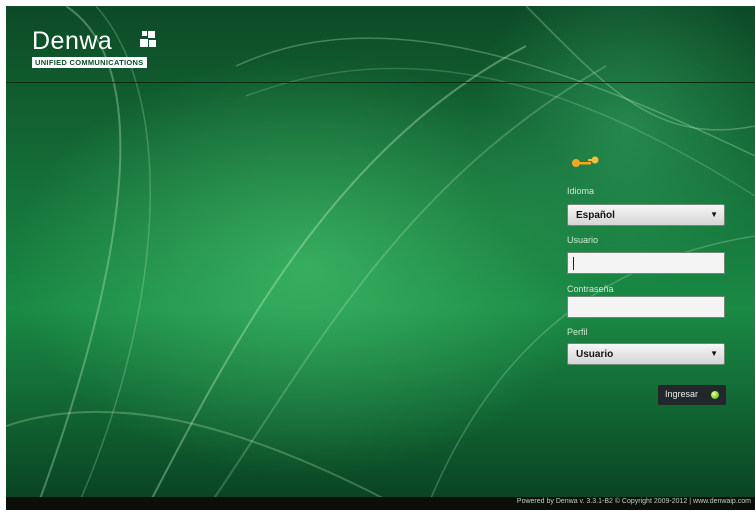 Image resolution: width=755 pixels, height=516 pixels. I want to click on profile-select: Usuario ▼, so click(646, 354).